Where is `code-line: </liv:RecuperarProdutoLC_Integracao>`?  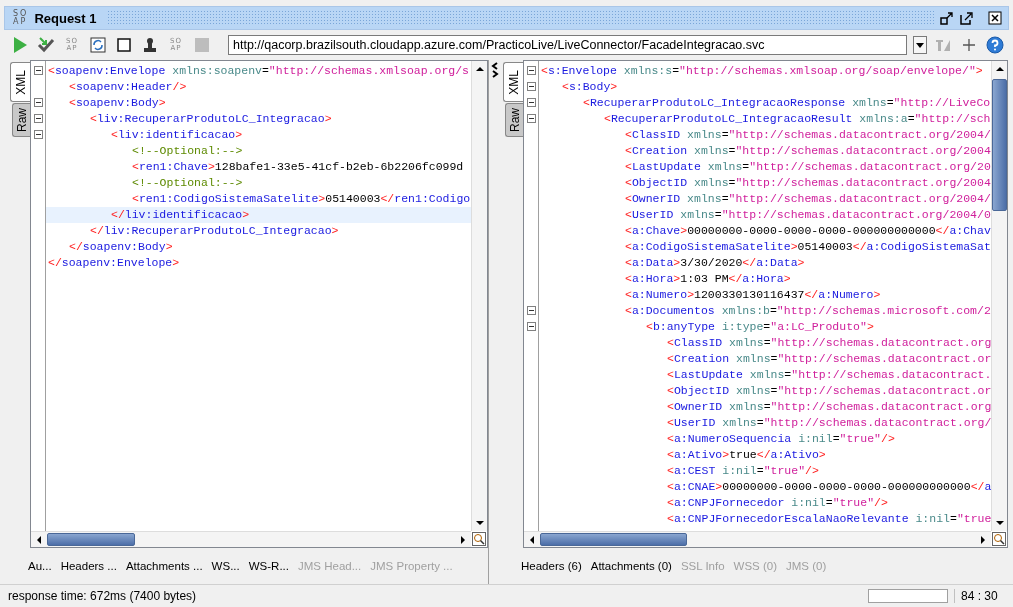
code-line: </liv:RecuperarProdutoLC_Integracao> is located at coordinates (214, 231).